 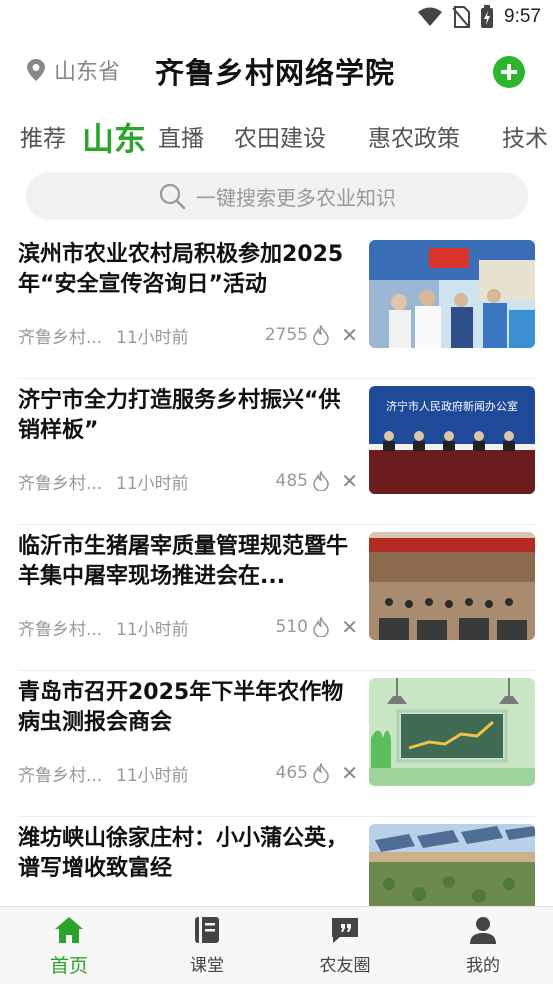 I want to click on news-hot-count: 2755, so click(x=297, y=335).